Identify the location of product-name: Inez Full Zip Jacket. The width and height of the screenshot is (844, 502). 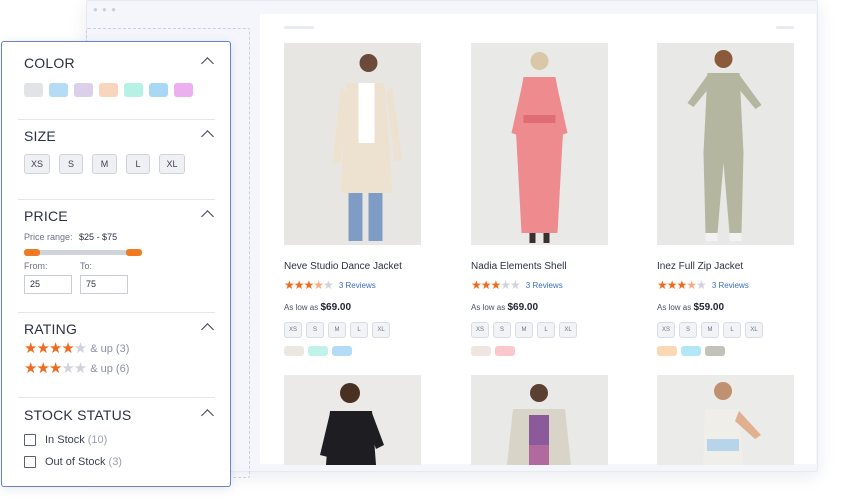
(726, 267).